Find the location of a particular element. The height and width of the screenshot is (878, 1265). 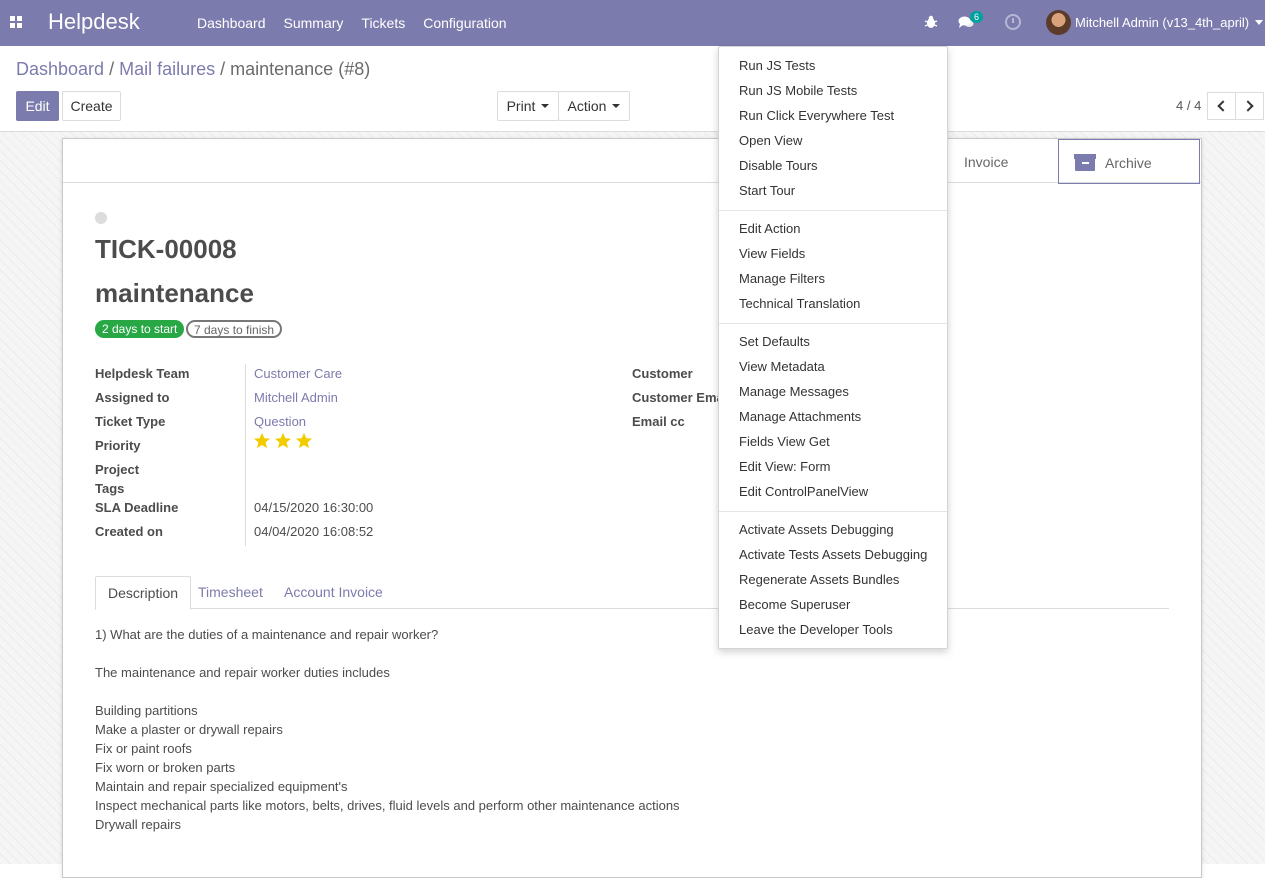

pager-next-button is located at coordinates (1249, 106).